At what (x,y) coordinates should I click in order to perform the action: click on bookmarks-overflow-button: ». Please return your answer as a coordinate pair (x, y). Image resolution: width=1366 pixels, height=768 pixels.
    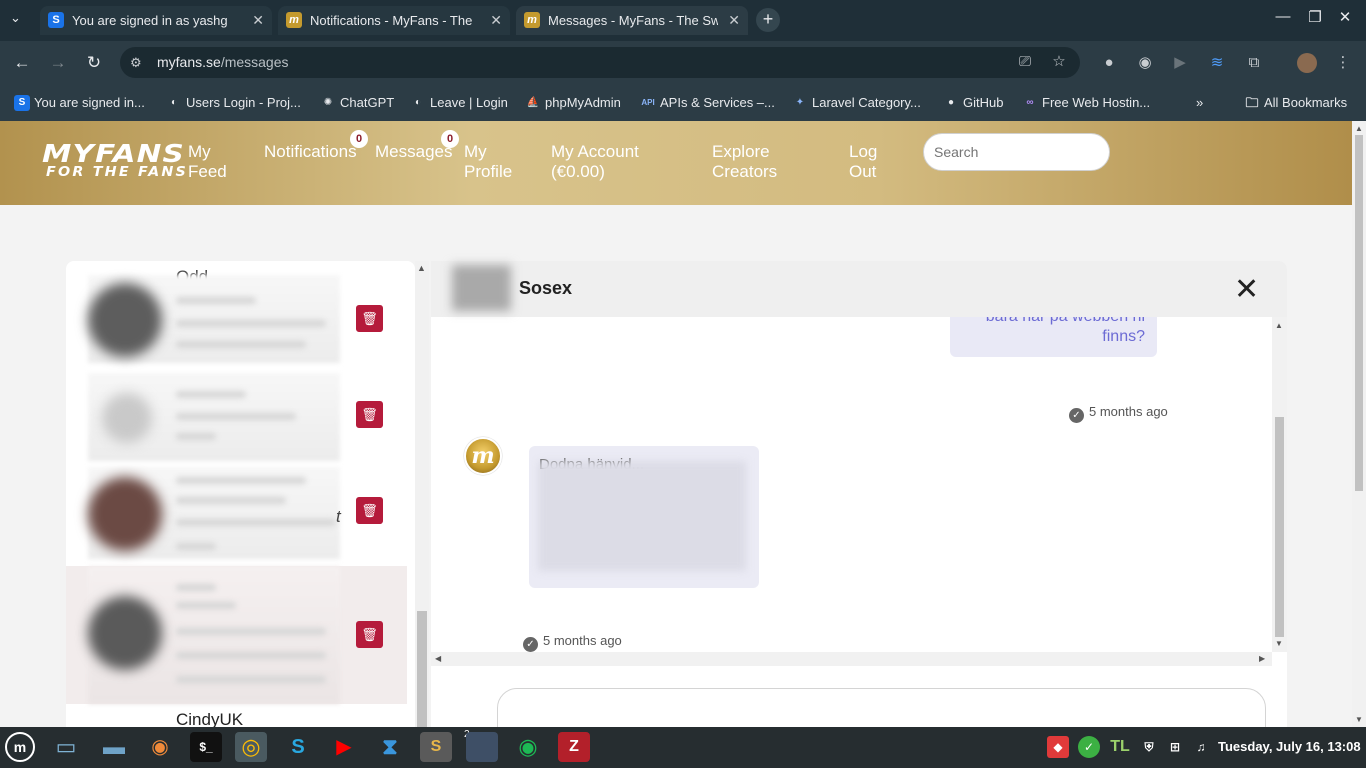
    Looking at the image, I should click on (1189, 103).